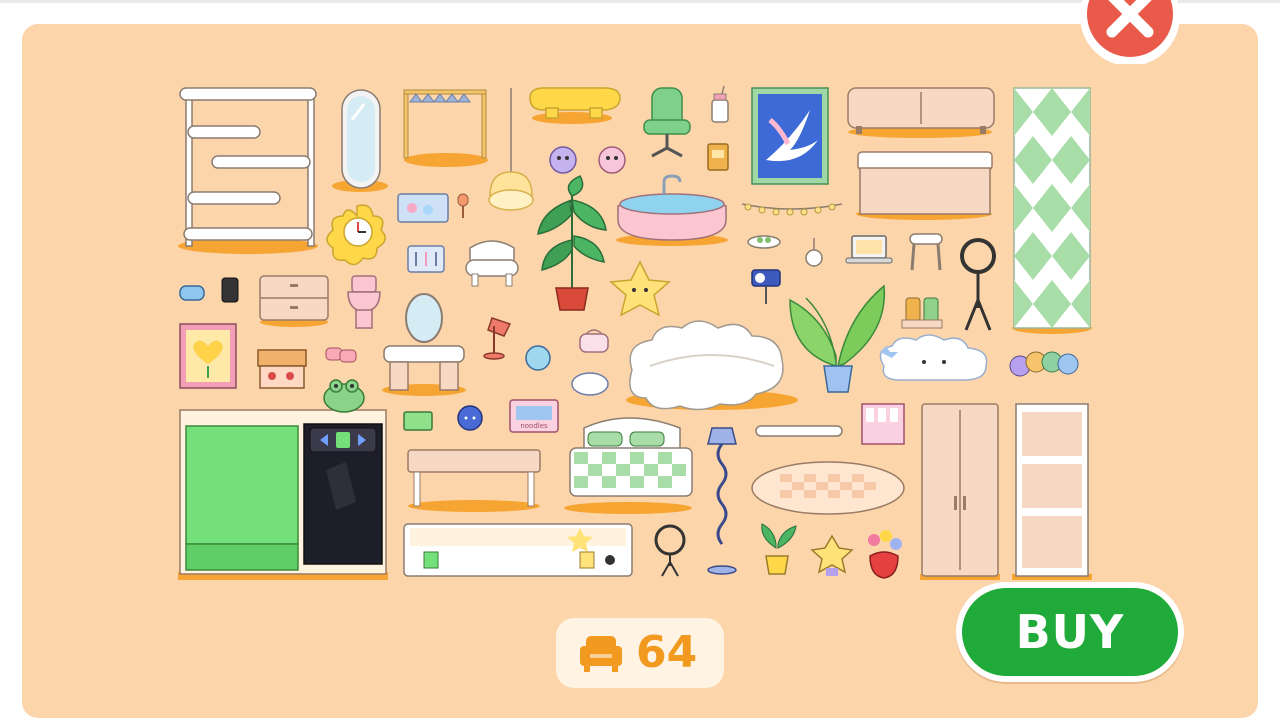  What do you see at coordinates (926, 252) in the screenshot?
I see `stool-icon` at bounding box center [926, 252].